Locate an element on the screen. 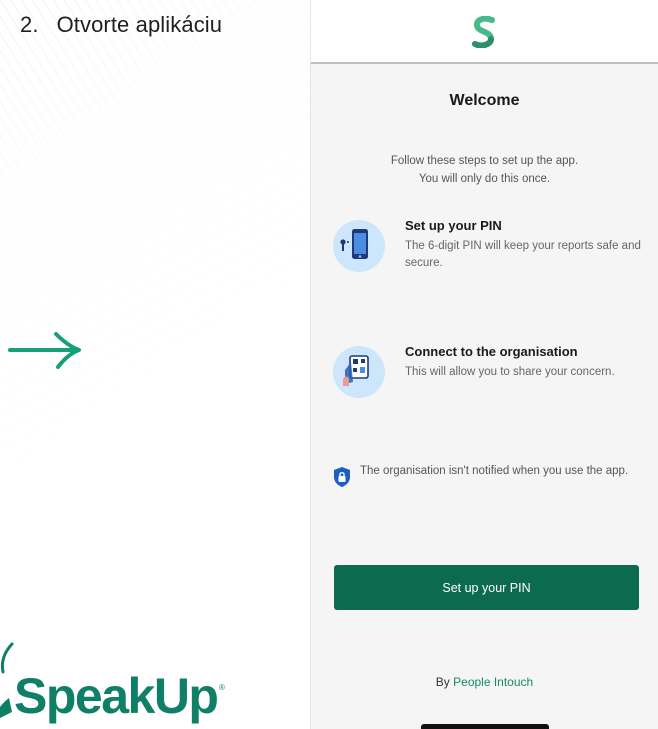 This screenshot has width=658, height=729. byline-prefix: By is located at coordinates (442, 682).